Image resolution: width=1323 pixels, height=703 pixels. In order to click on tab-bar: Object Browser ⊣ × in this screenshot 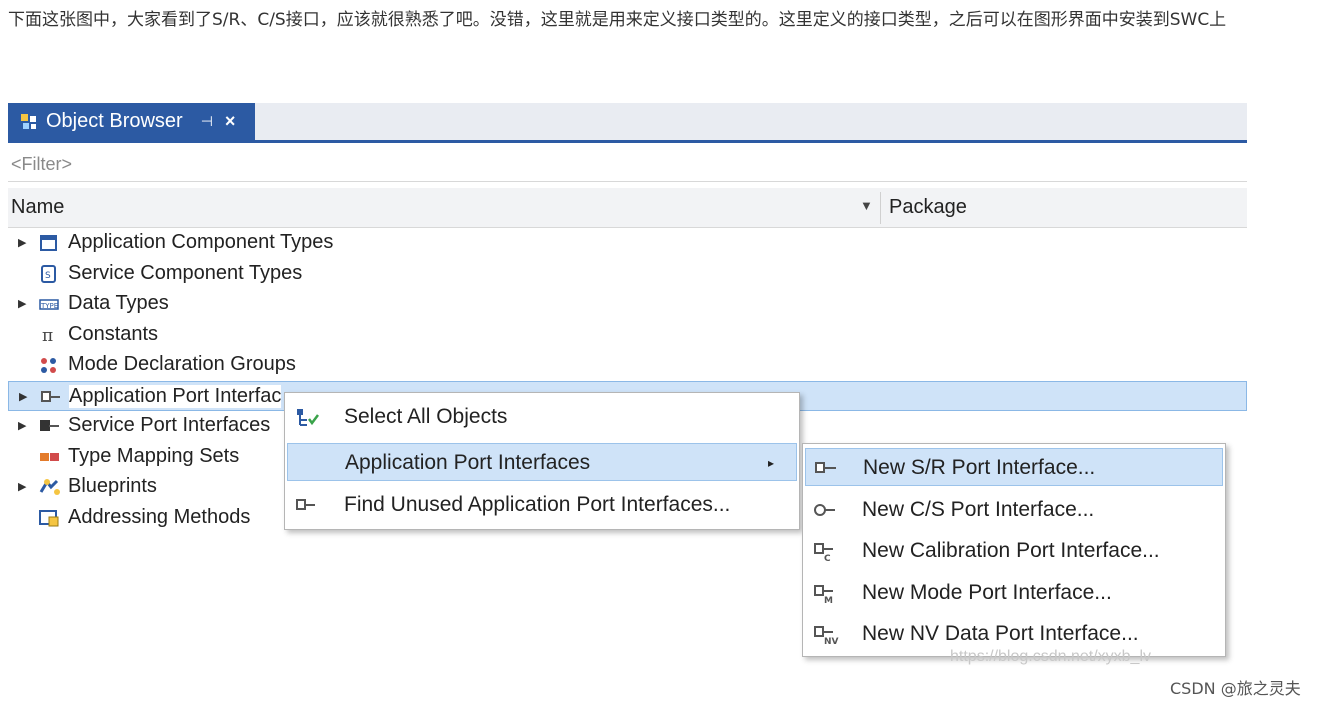, I will do `click(627, 123)`.